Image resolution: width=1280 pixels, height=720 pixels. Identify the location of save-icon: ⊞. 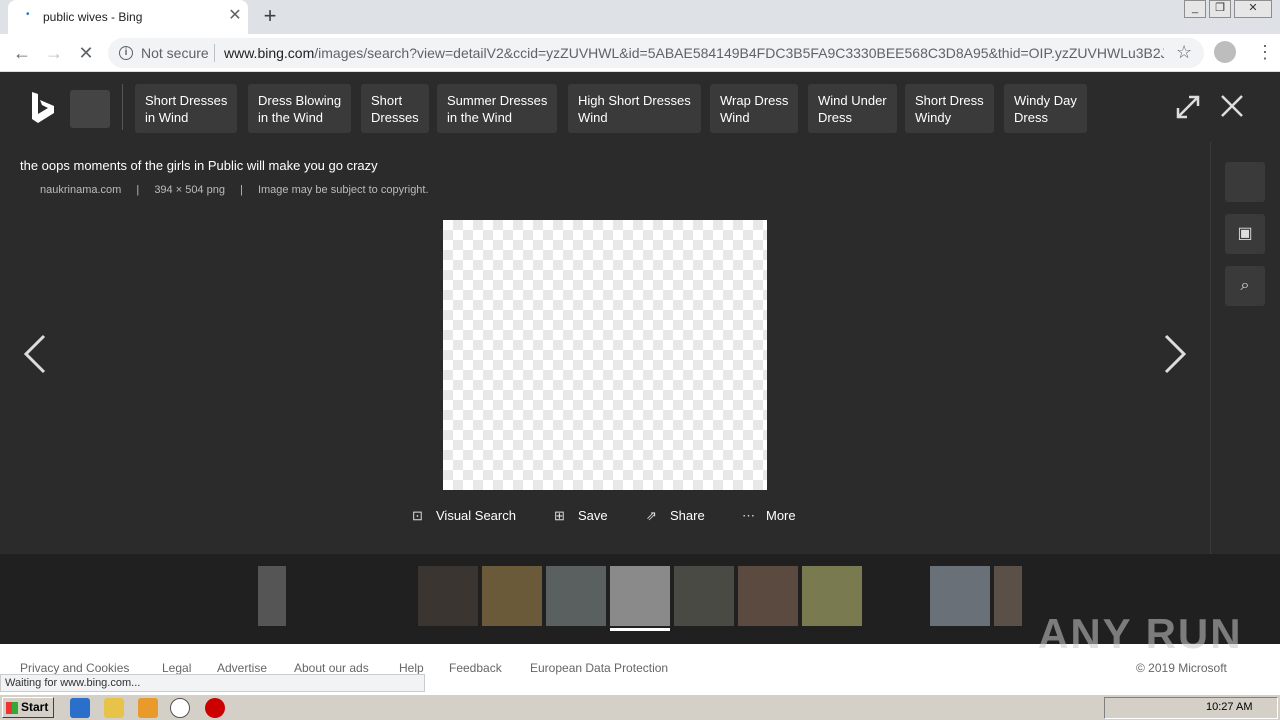
(559, 515).